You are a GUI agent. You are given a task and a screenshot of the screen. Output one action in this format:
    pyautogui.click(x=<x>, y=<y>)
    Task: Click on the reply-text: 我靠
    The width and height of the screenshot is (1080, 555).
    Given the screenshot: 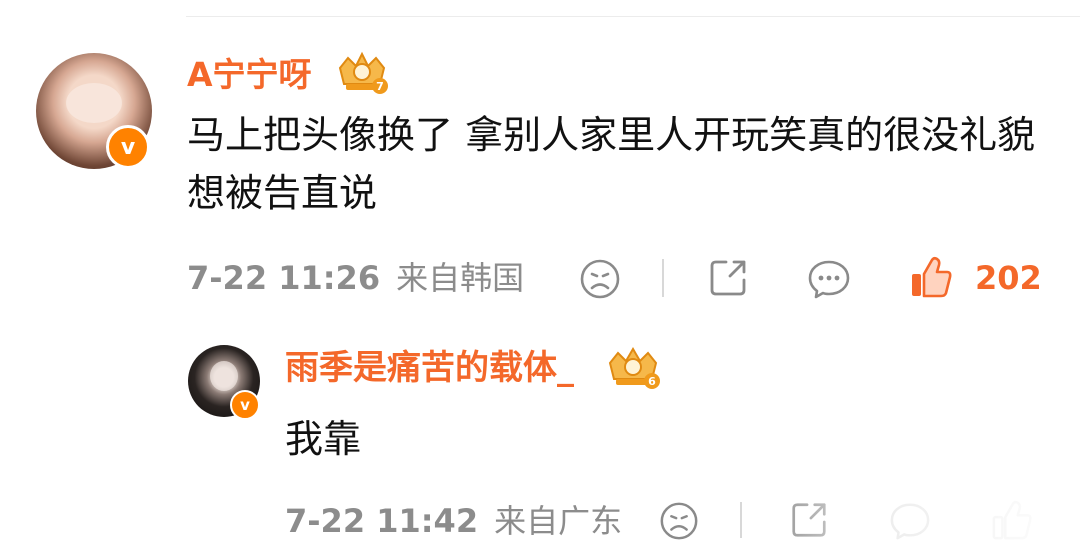 What is the action you would take?
    pyautogui.click(x=323, y=439)
    